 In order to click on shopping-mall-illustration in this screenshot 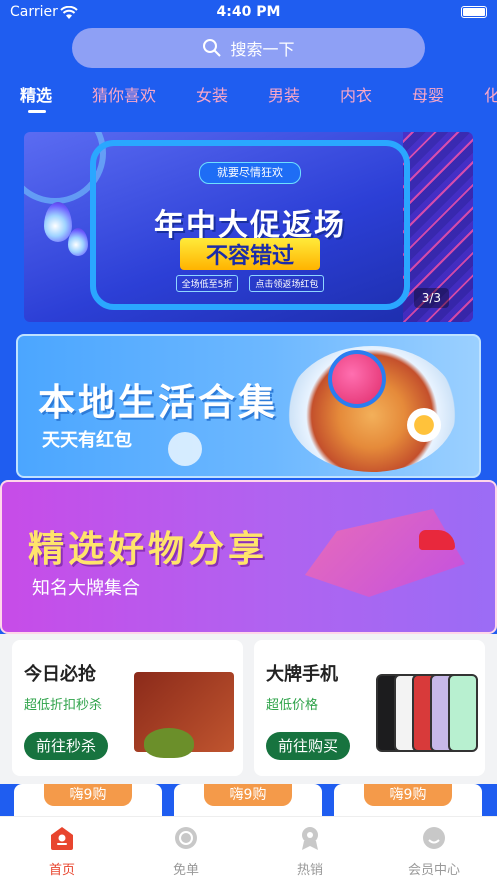, I will do `click(385, 553)`.